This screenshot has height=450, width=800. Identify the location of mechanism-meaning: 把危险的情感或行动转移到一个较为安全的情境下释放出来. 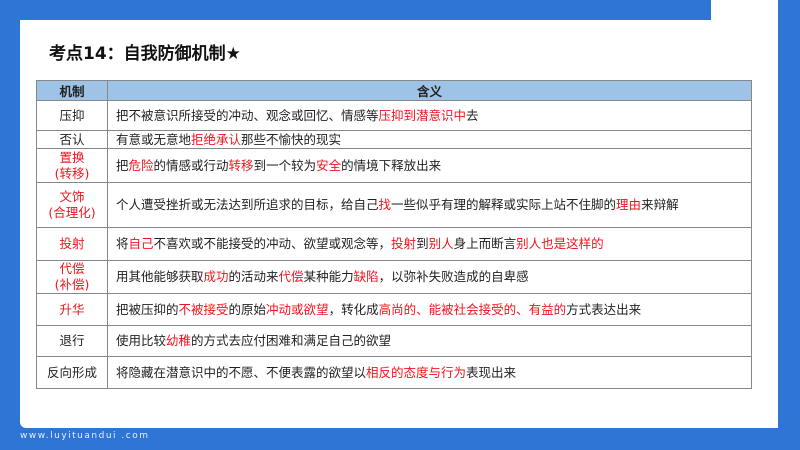
(429, 165).